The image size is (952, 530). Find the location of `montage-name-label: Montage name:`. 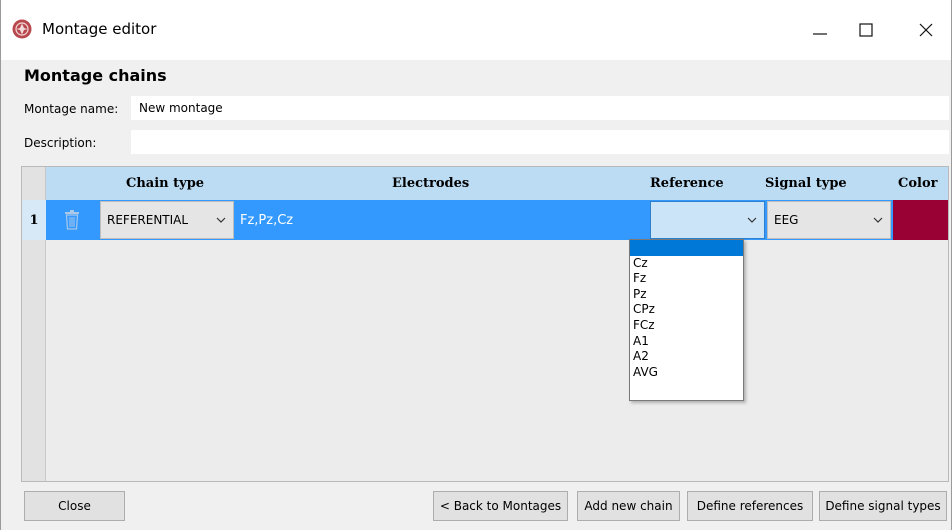

montage-name-label: Montage name: is located at coordinates (71, 109).